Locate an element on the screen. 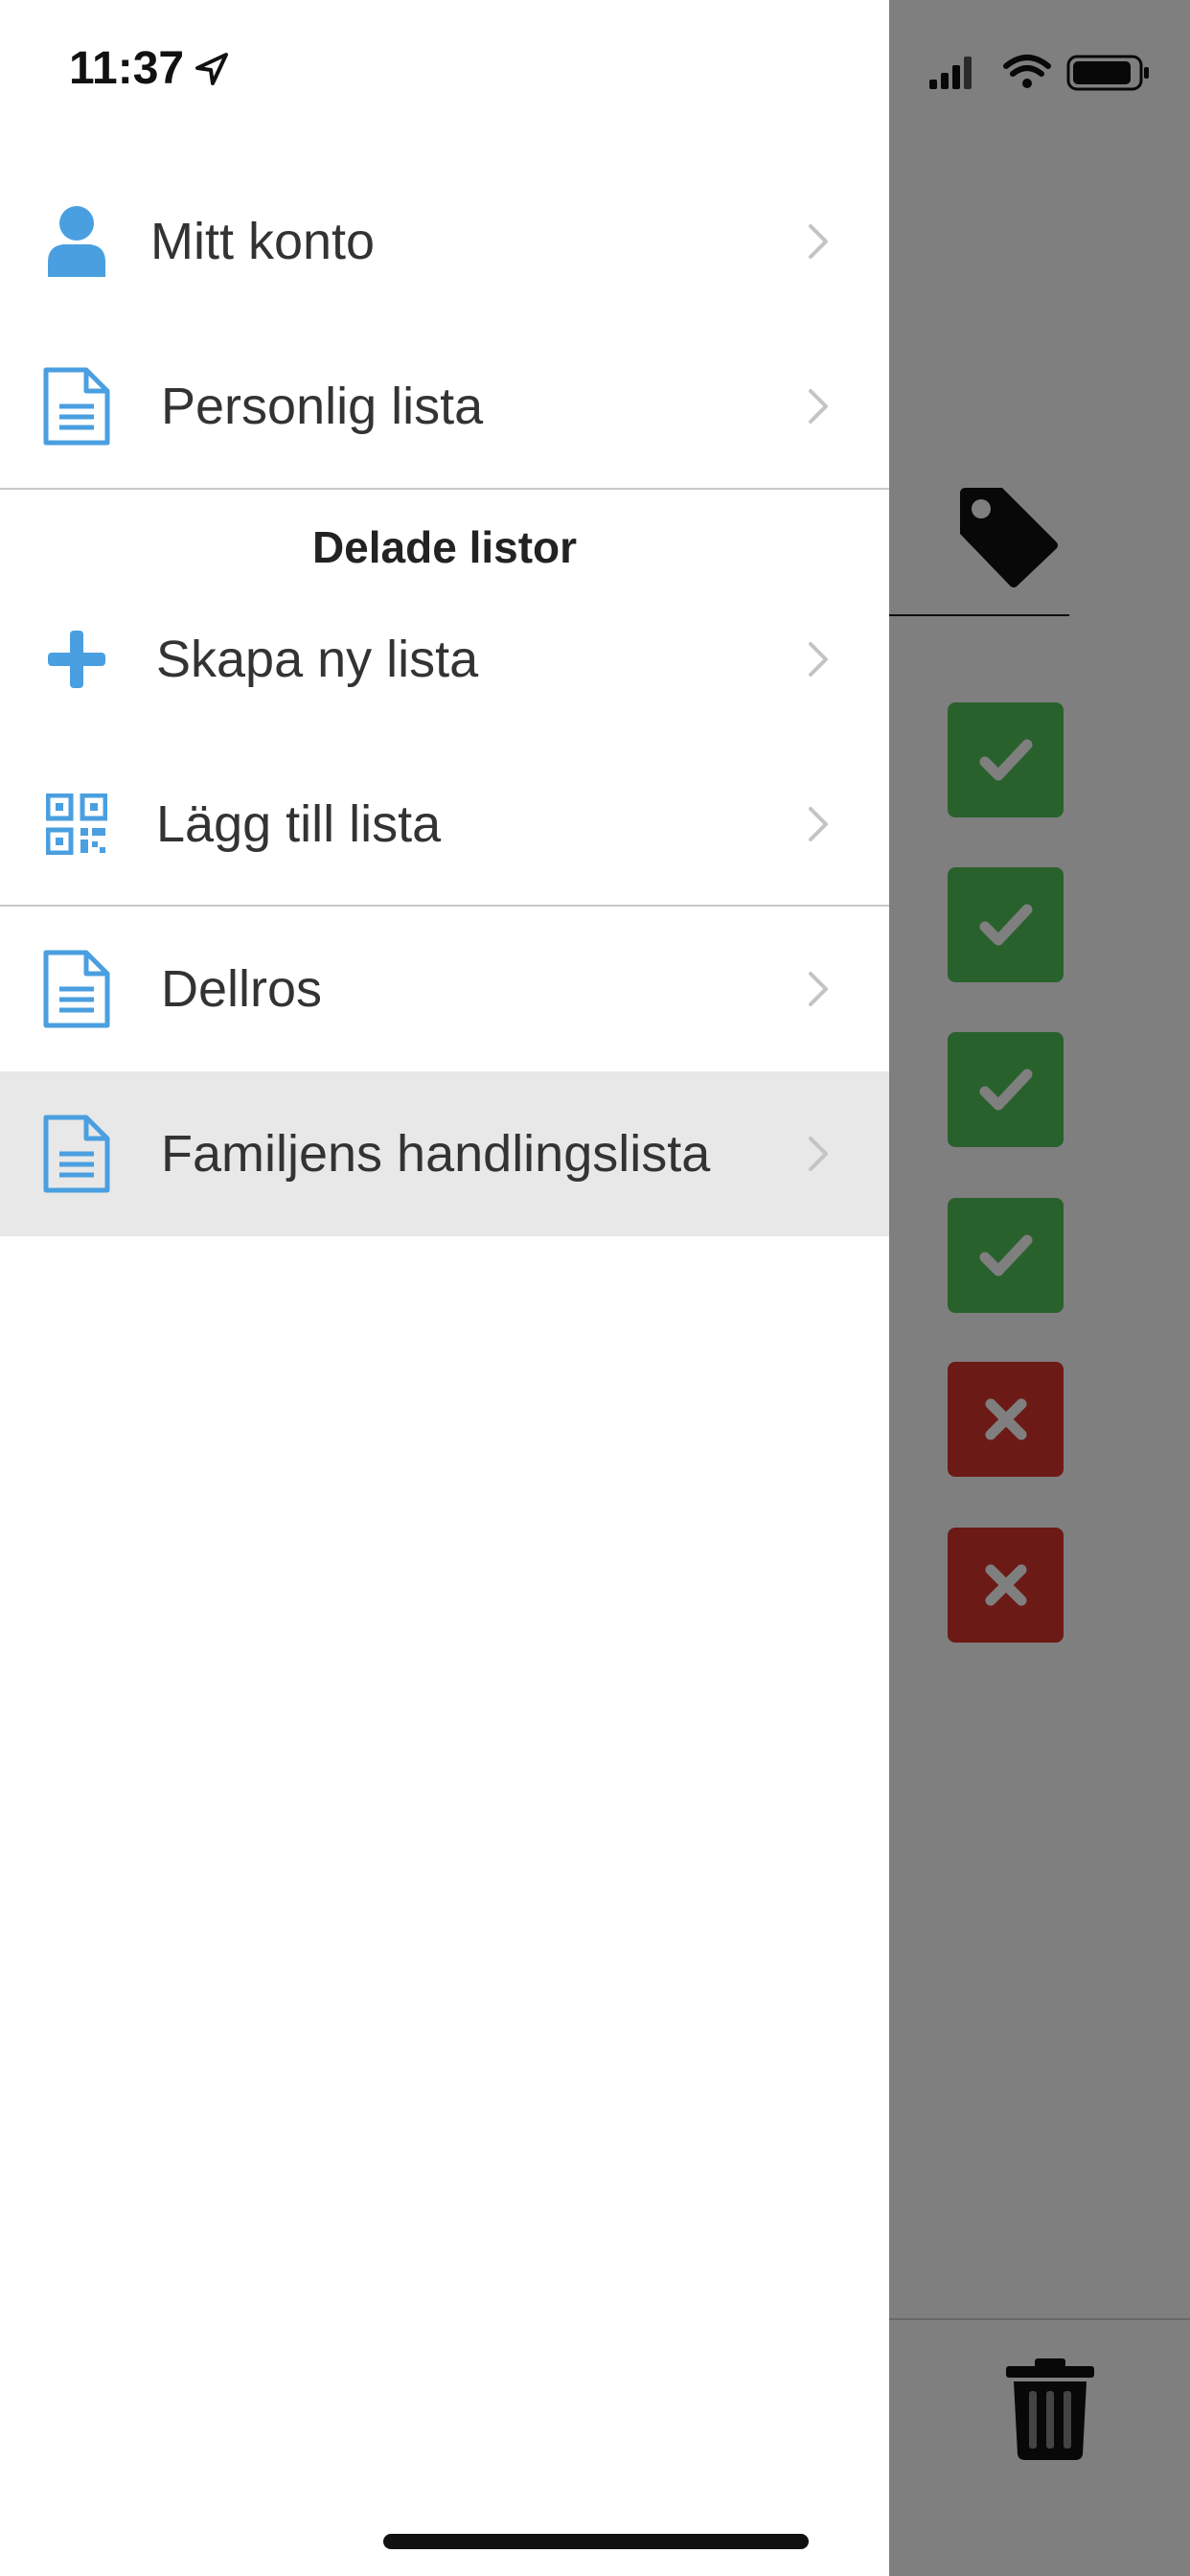  status-bar-time: 11:37 is located at coordinates (150, 68).